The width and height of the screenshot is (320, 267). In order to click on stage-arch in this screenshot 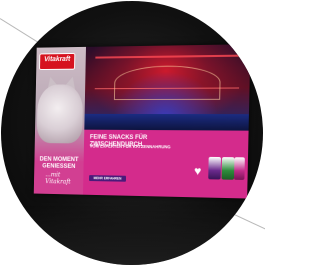, I will do `click(167, 83)`.